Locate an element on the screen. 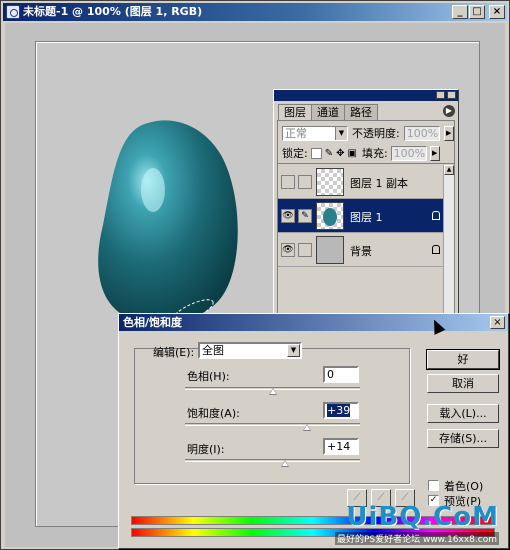 Image resolution: width=510 pixels, height=550 pixels. layer-name: 图层 1 is located at coordinates (366, 217).